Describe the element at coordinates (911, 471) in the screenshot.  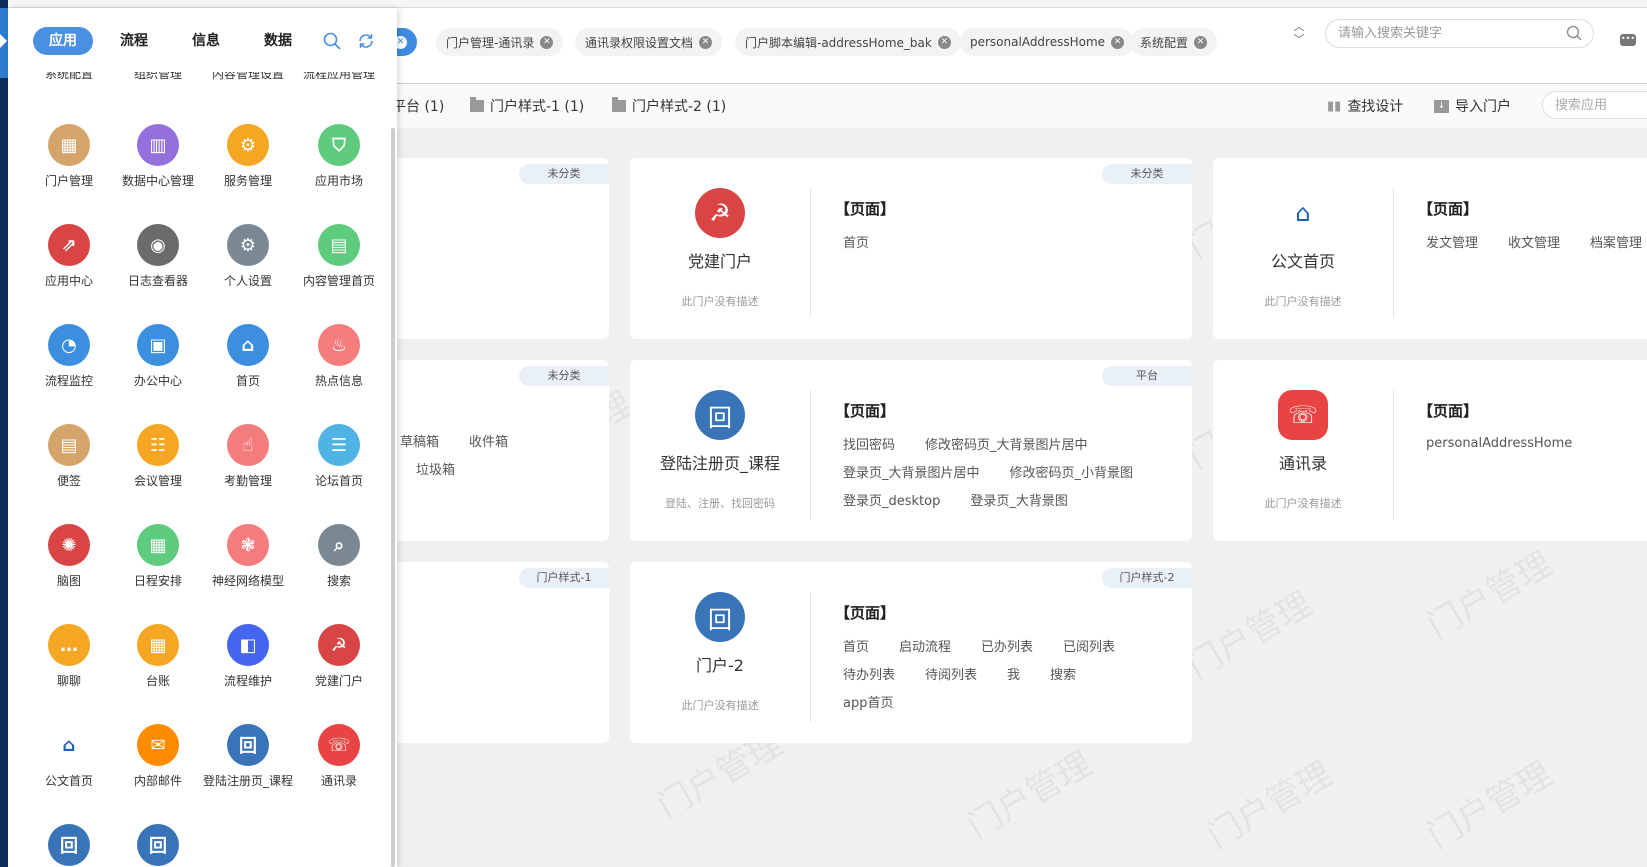
I see `page-link: 登录页_大背景图片居中` at that location.